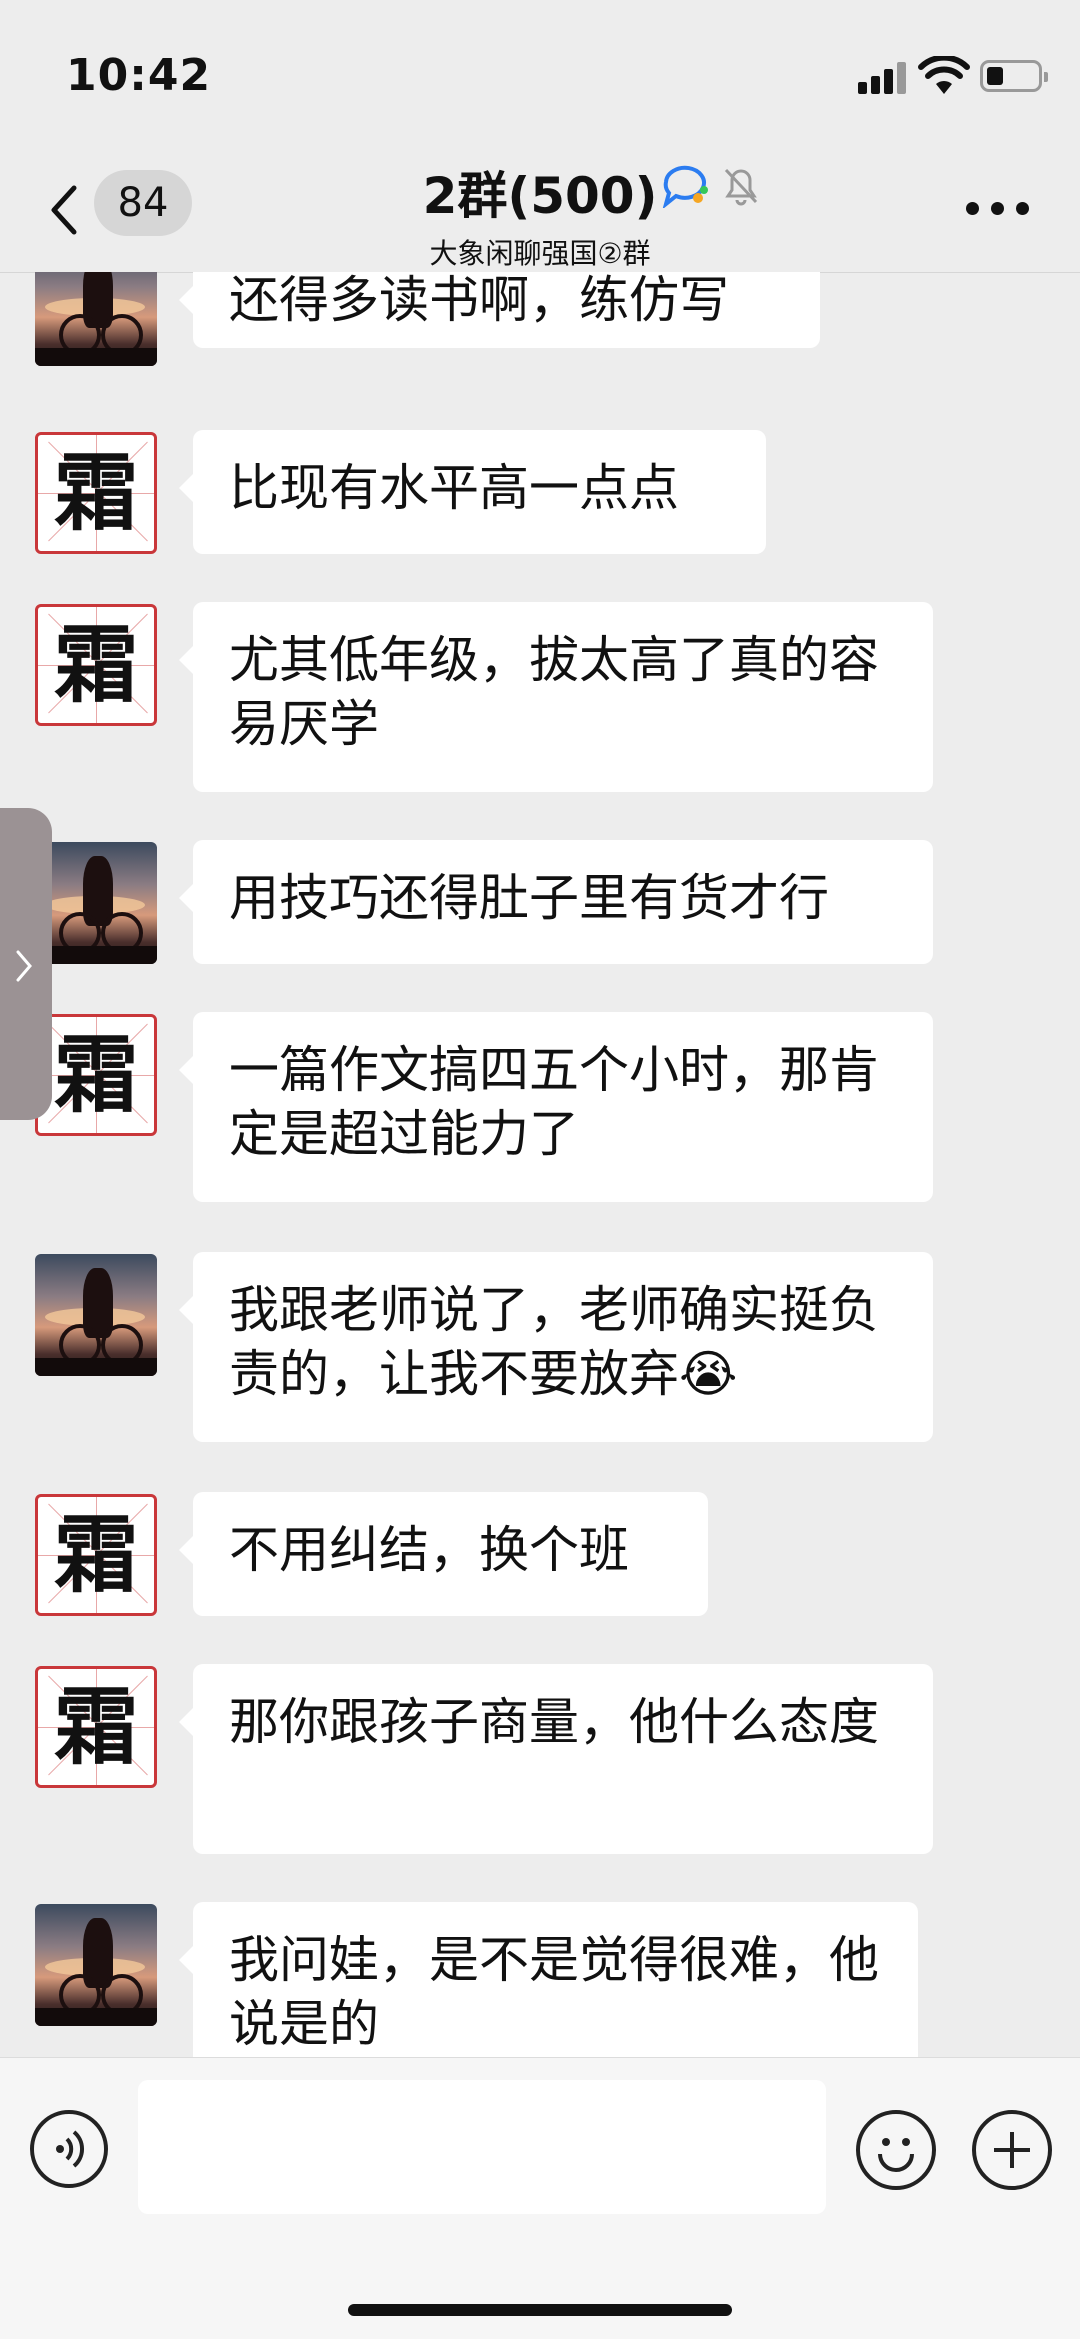 The image size is (1080, 2339). I want to click on status-time: 10:42, so click(139, 75).